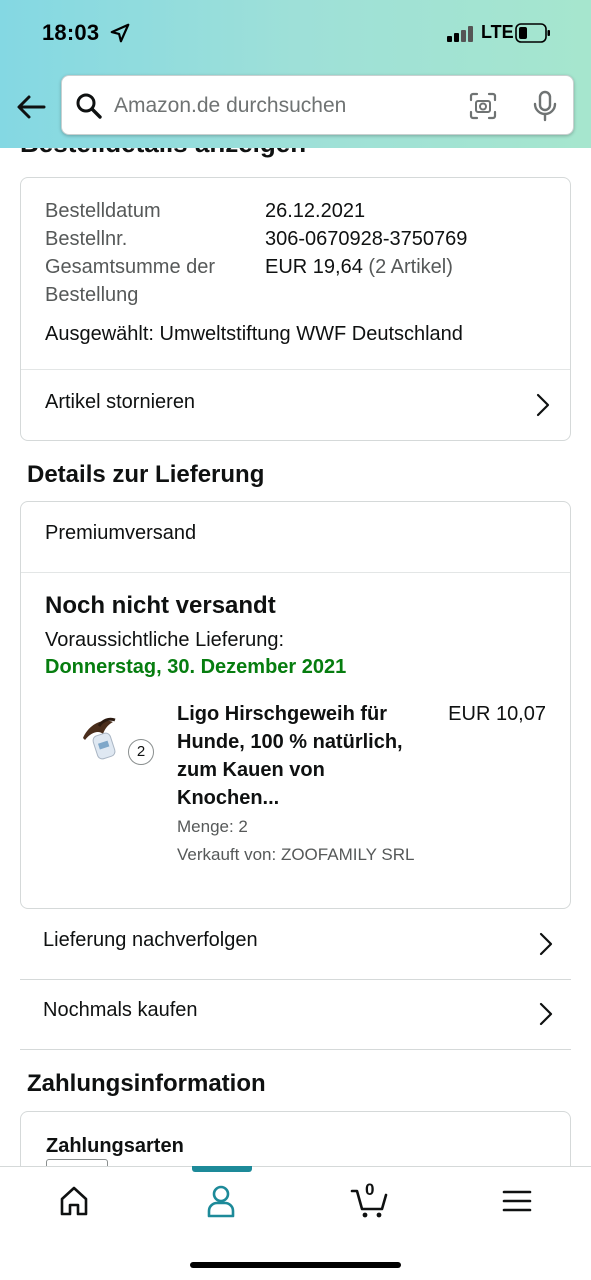 This screenshot has height=1280, width=591. Describe the element at coordinates (483, 106) in the screenshot. I see `camera-scan-icon` at that location.